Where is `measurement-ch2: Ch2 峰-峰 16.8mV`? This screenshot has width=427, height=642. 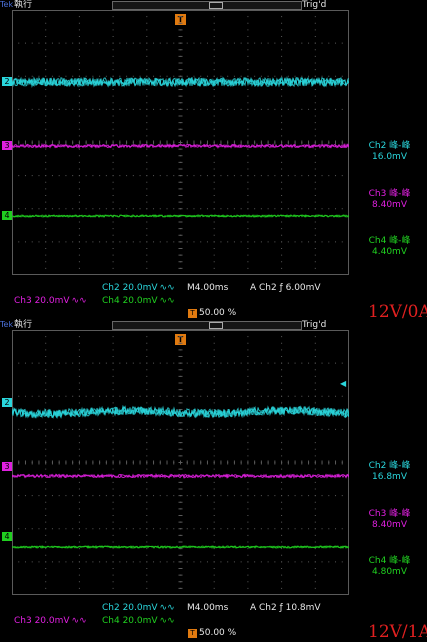
measurement-ch2: Ch2 峰-峰 16.8mV is located at coordinates (389, 471).